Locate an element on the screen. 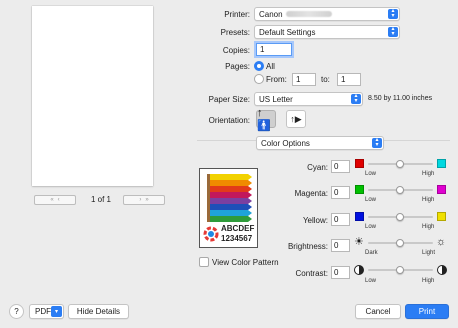 The image size is (458, 328). brightness-value-field: 0 is located at coordinates (340, 245).